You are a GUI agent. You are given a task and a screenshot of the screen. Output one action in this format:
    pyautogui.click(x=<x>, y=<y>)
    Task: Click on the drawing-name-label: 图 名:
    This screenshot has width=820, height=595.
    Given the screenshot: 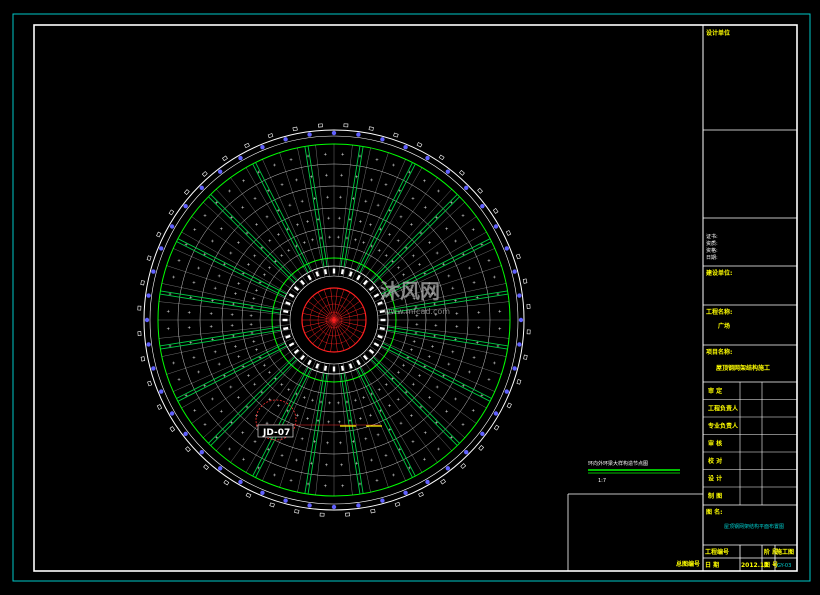 What is the action you would take?
    pyautogui.click(x=714, y=512)
    